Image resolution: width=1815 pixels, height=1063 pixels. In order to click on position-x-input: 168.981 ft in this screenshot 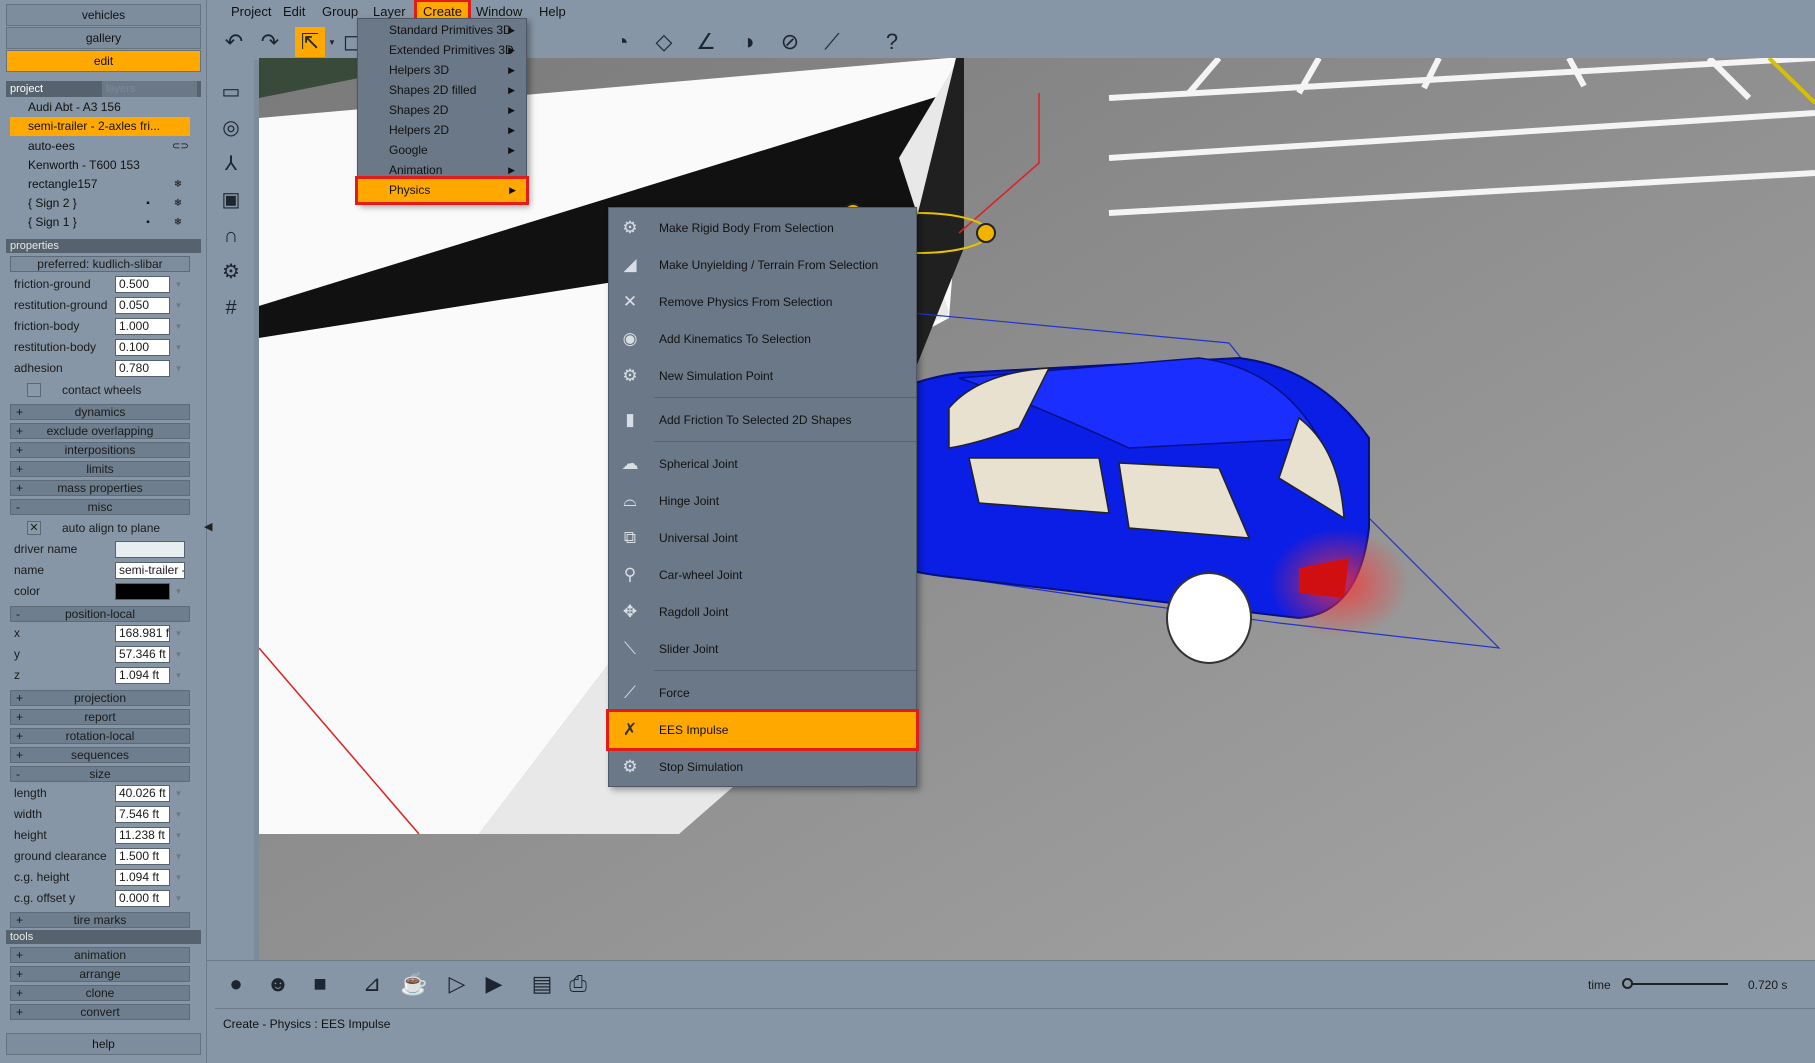, I will do `click(142, 633)`.